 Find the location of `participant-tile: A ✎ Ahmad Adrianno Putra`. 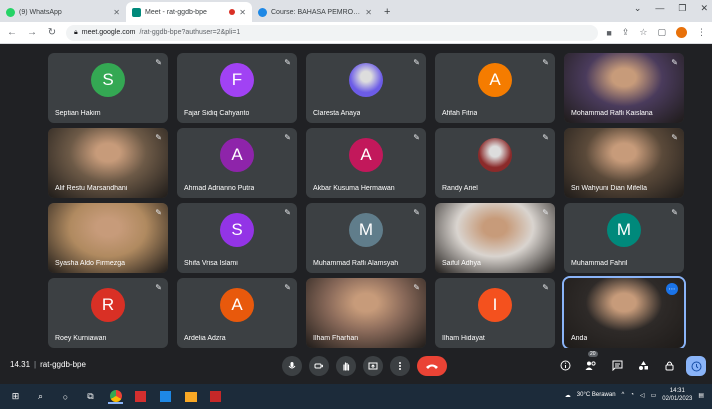

participant-tile: A ✎ Ahmad Adrianno Putra is located at coordinates (237, 163).